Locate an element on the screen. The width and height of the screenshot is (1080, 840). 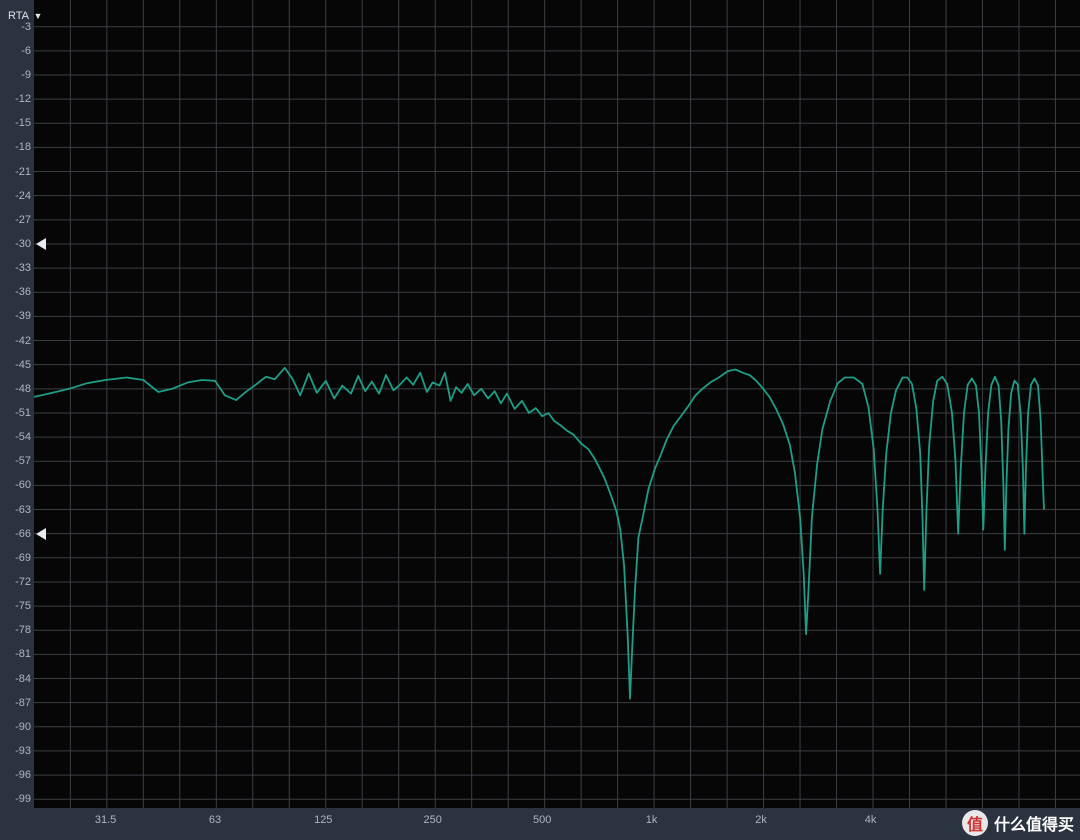
y-tick-label: -84 is located at coordinates (23, 678).